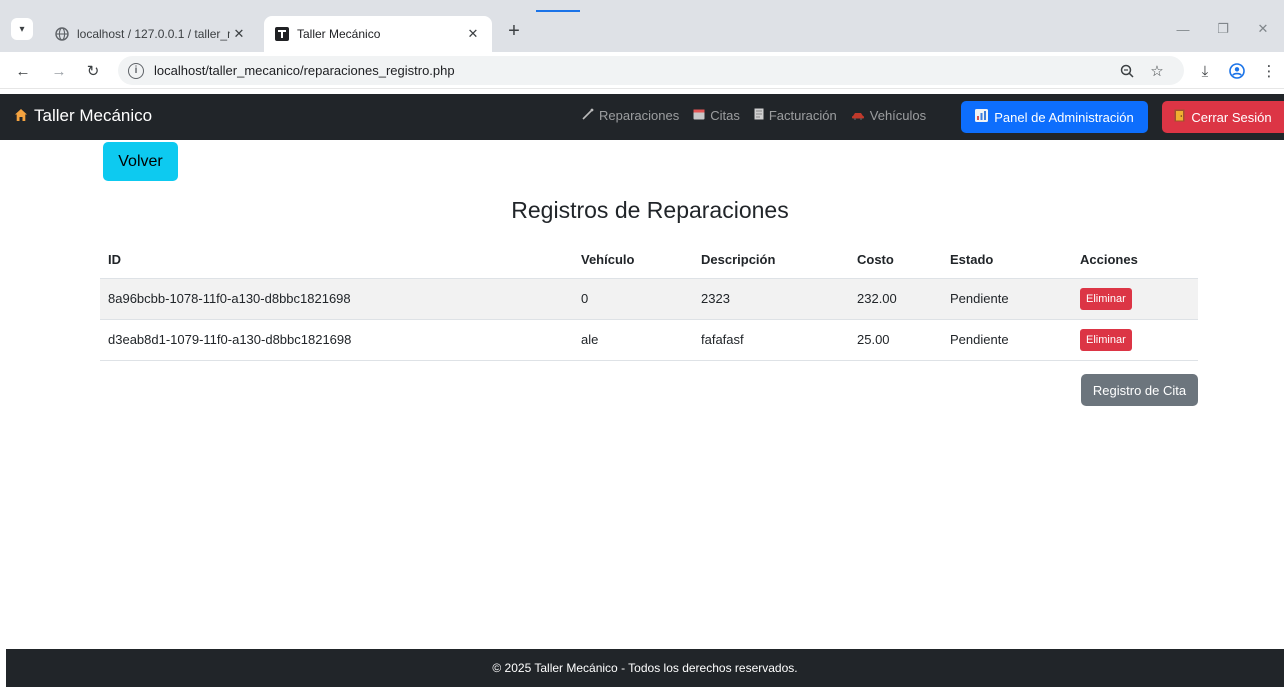 This screenshot has height=687, width=1284. I want to click on cell-id: d3eab8d1-1079-11f0-a130-d8bbc1821698, so click(336, 340).